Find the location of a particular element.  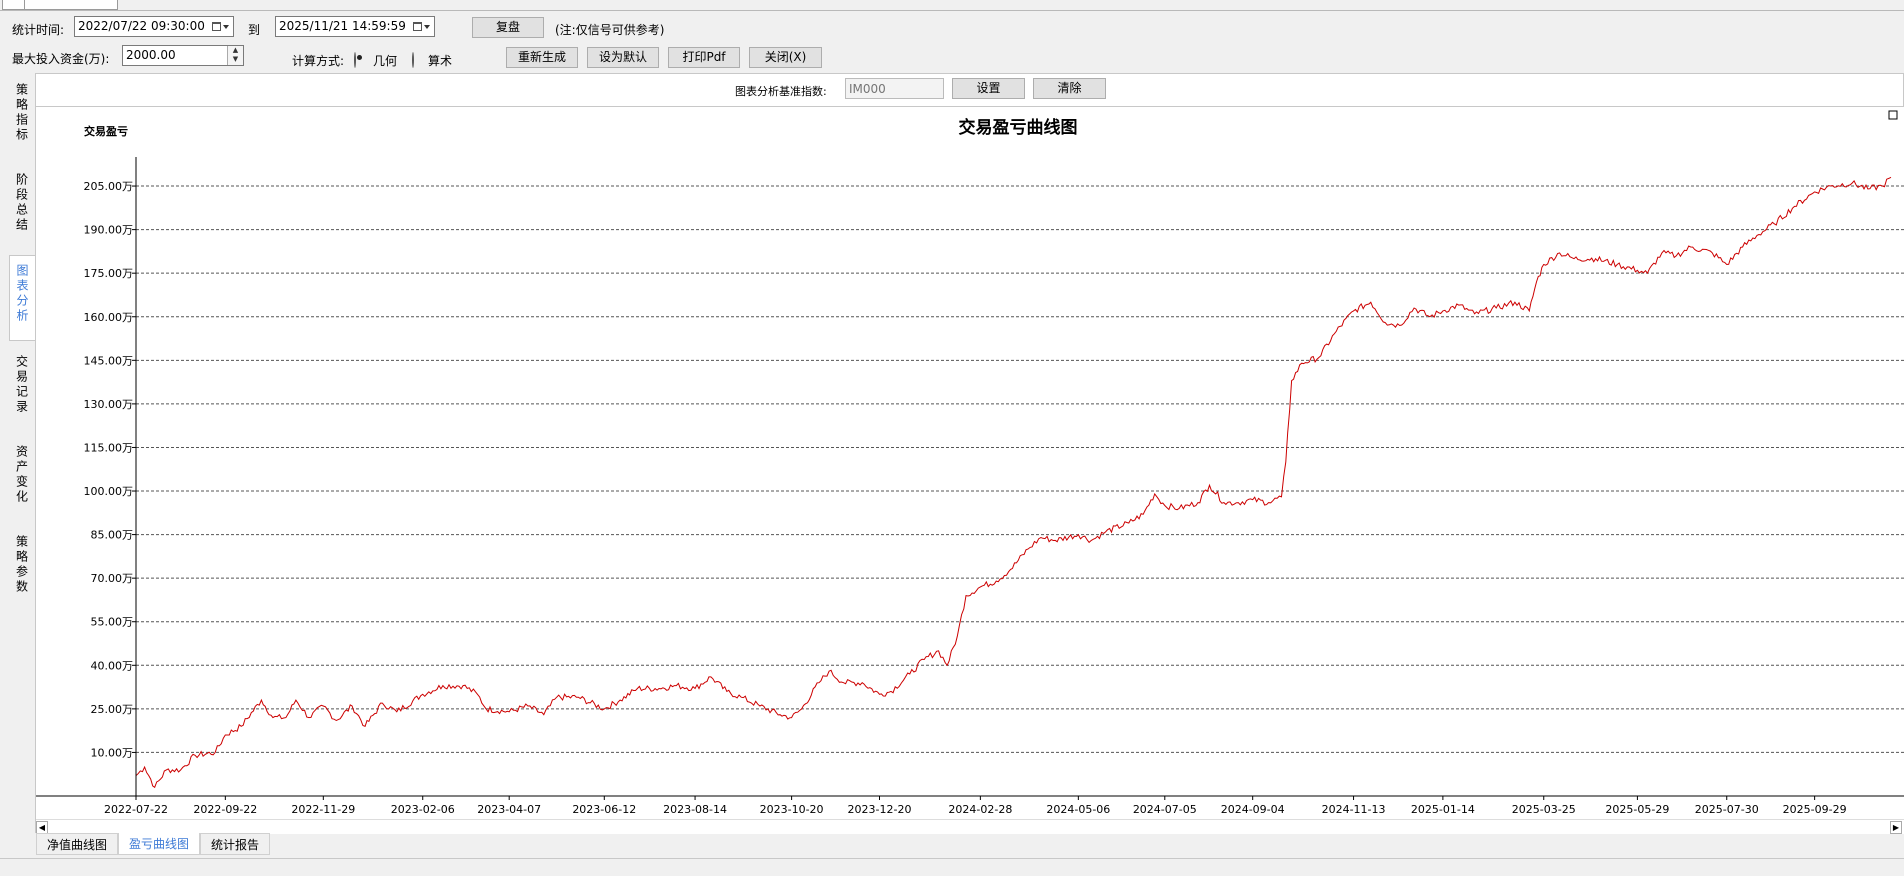

scroll-right-arrow-icon: ▶ is located at coordinates (1896, 827).